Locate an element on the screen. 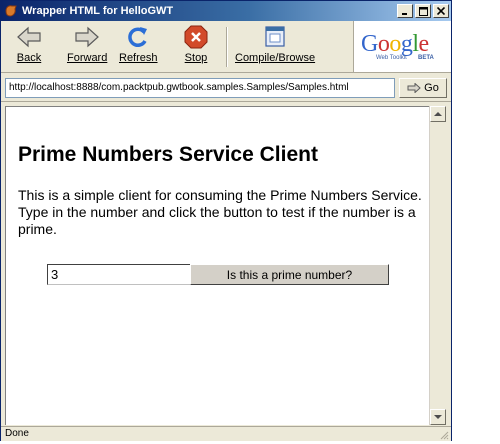  browser-window-icon is located at coordinates (11, 11).